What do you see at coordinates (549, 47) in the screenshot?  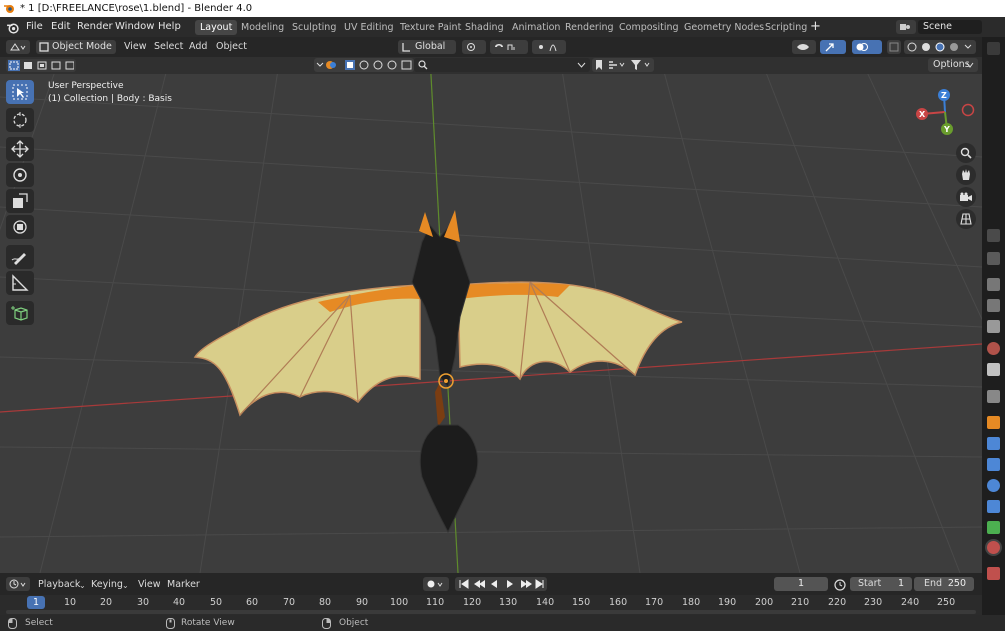 I see `proportional-edit-button` at bounding box center [549, 47].